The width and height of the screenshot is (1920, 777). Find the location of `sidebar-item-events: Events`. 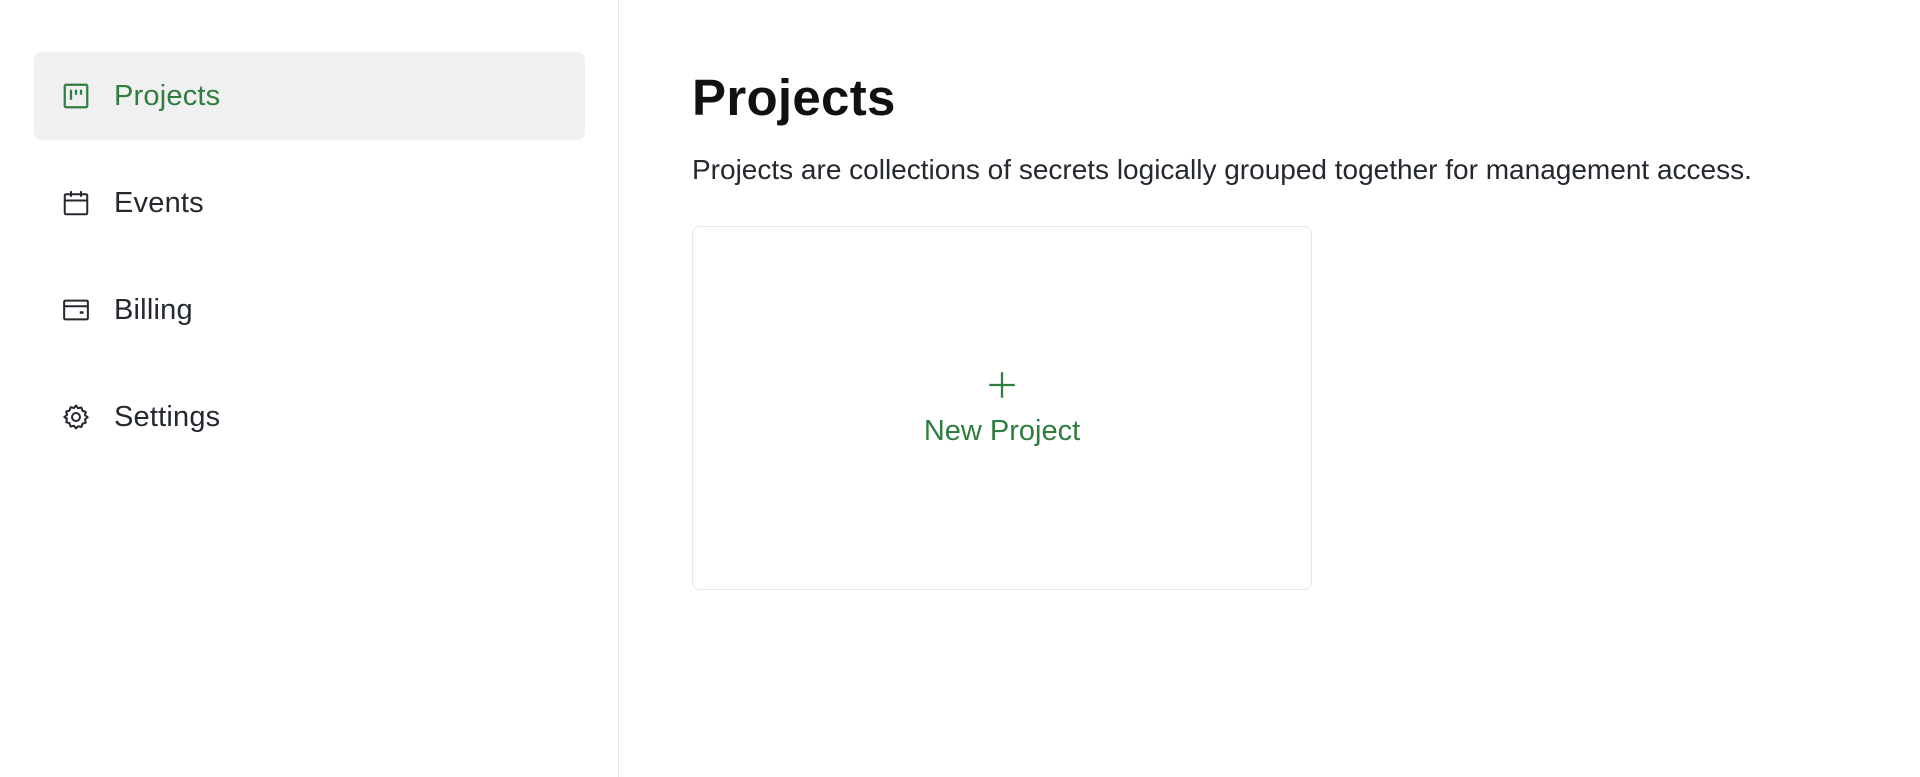

sidebar-item-events: Events is located at coordinates (309, 203).